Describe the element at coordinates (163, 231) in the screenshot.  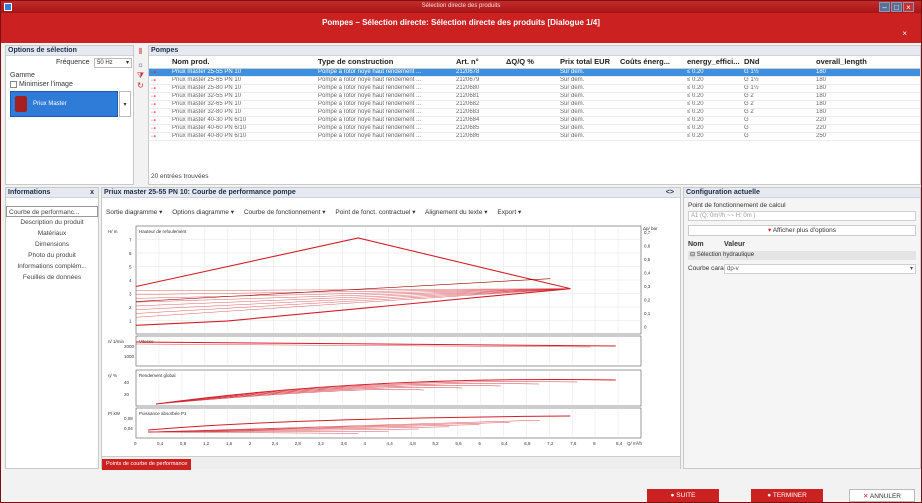
I see `panel-annotation: Hauteur de refoulement` at that location.